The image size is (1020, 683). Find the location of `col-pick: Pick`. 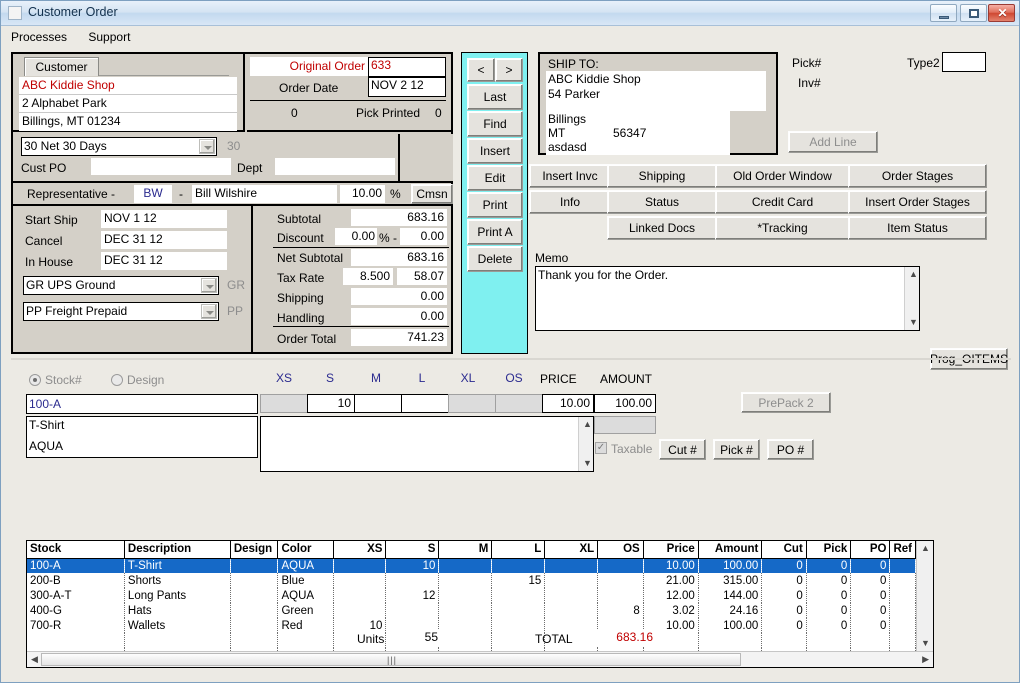

col-pick: Pick is located at coordinates (829, 550).